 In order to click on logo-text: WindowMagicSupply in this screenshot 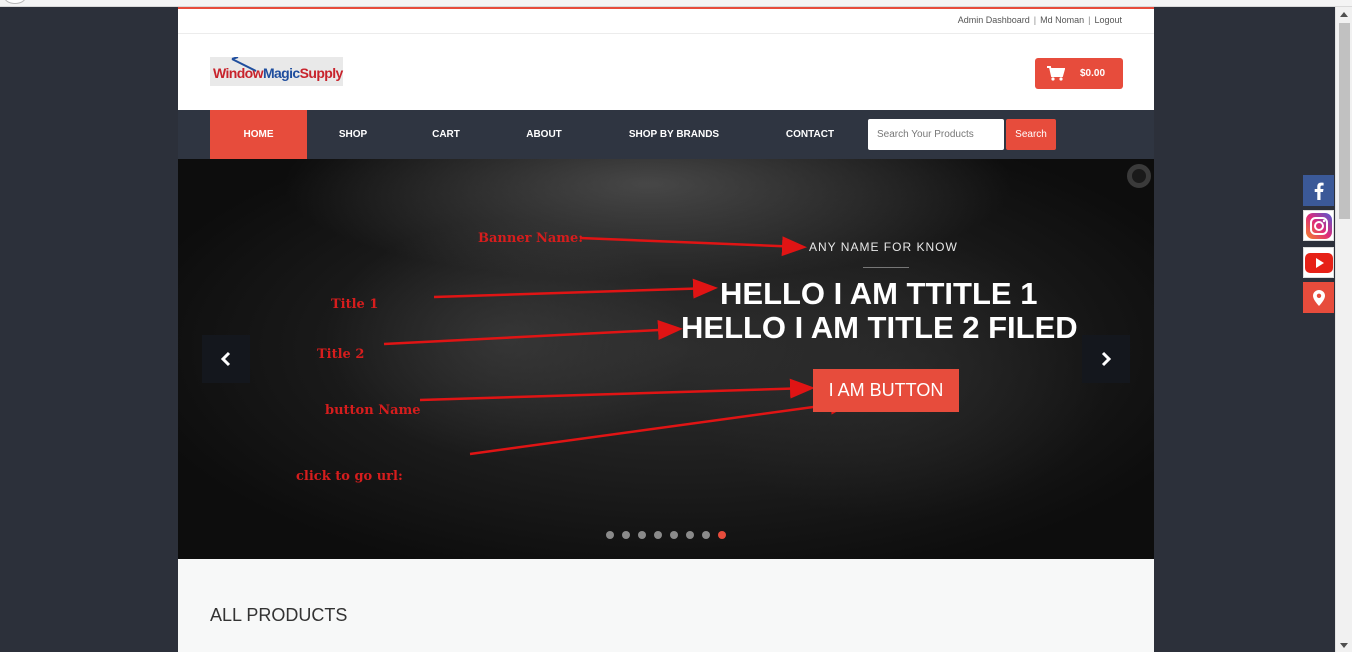, I will do `click(278, 73)`.